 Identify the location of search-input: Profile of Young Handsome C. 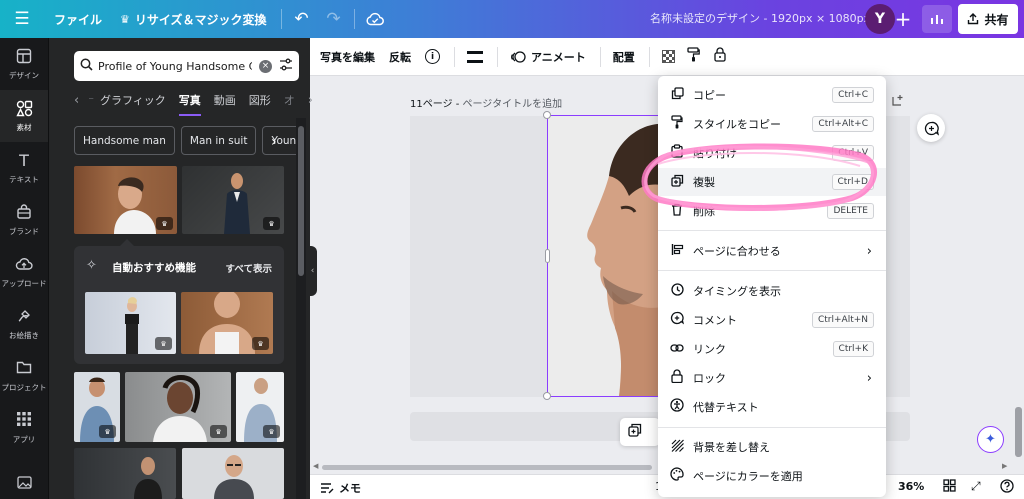
(175, 66).